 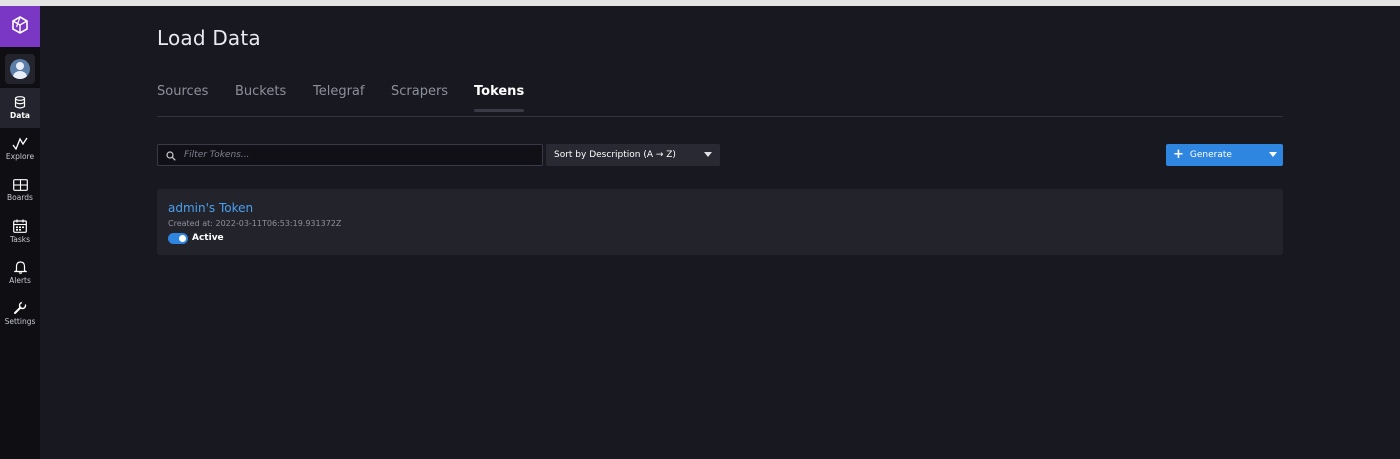 What do you see at coordinates (338, 100) in the screenshot?
I see `tab-telegraf: Telegraf` at bounding box center [338, 100].